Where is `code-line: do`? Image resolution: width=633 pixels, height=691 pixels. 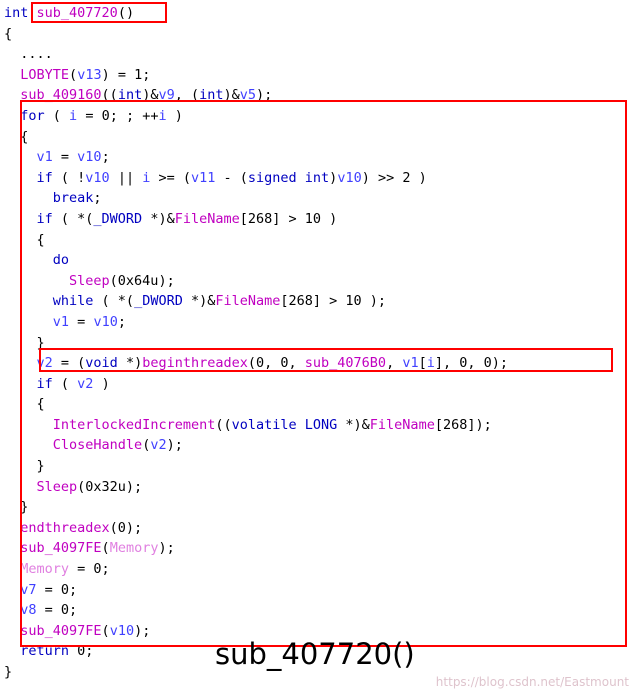 code-line: do is located at coordinates (61, 260).